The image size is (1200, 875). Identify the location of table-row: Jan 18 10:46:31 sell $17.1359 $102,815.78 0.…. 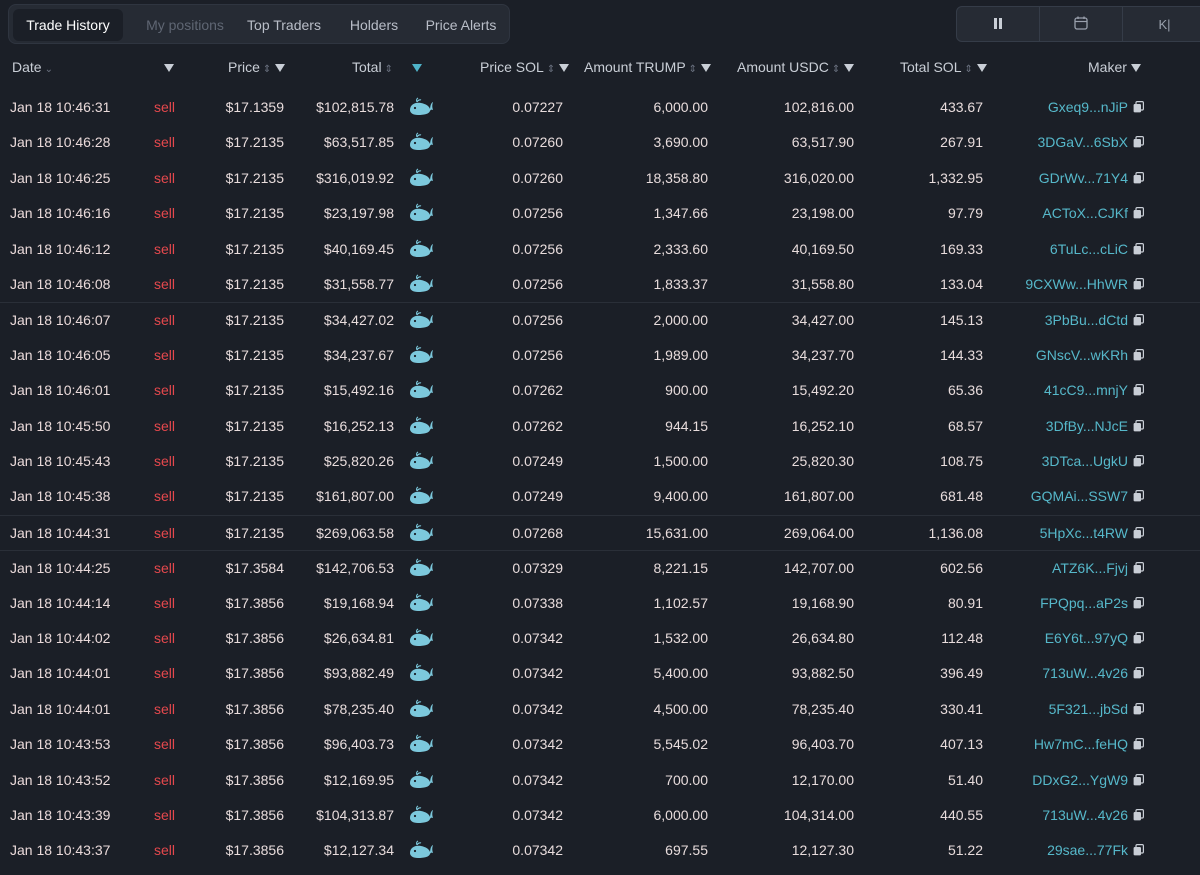
(600, 107).